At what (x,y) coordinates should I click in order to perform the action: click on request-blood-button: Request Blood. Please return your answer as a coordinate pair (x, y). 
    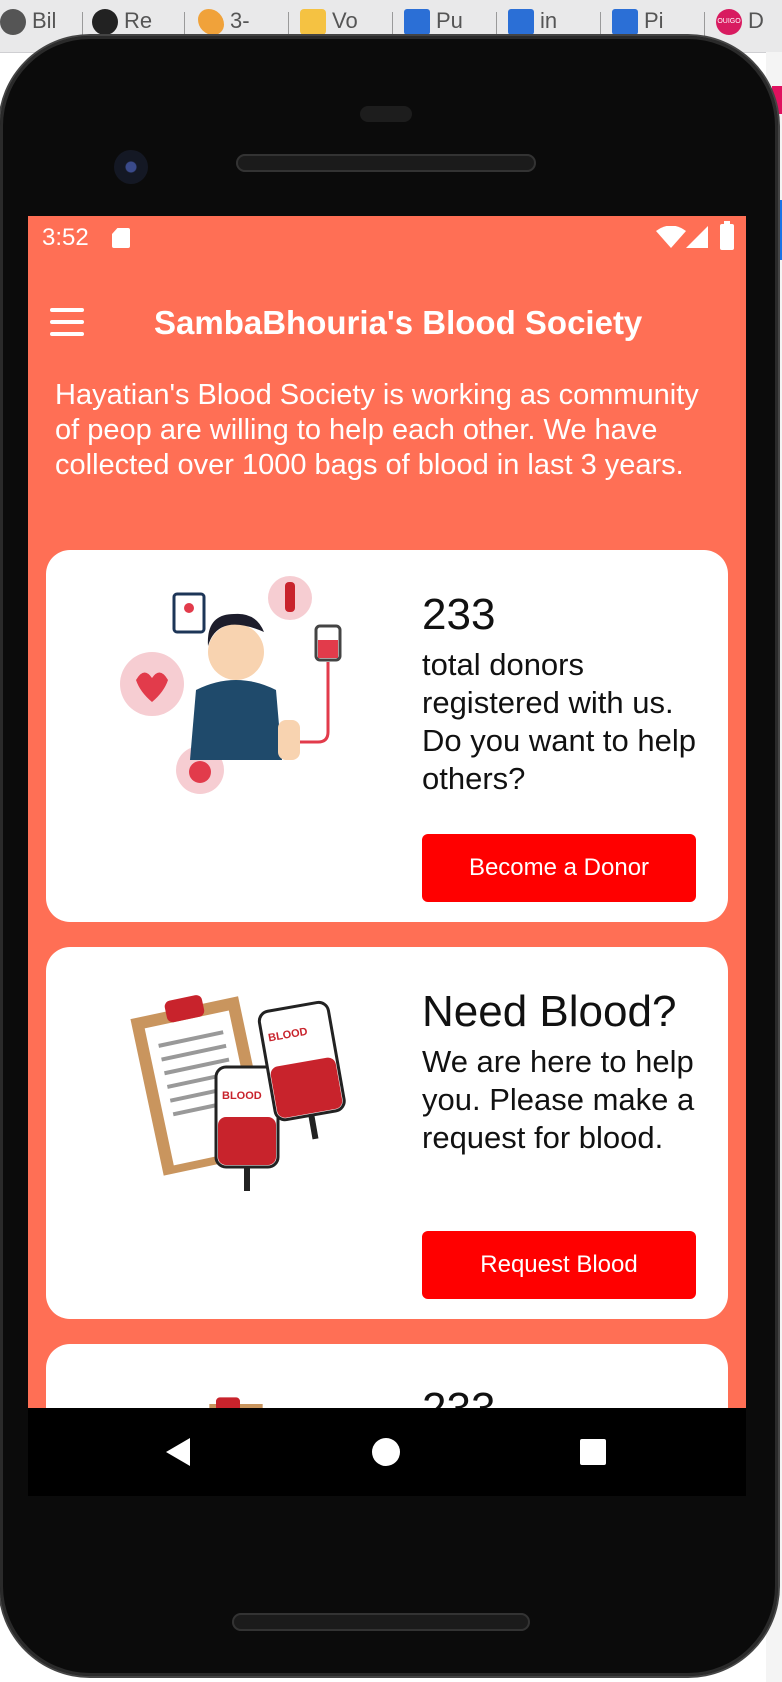
    Looking at the image, I should click on (559, 1265).